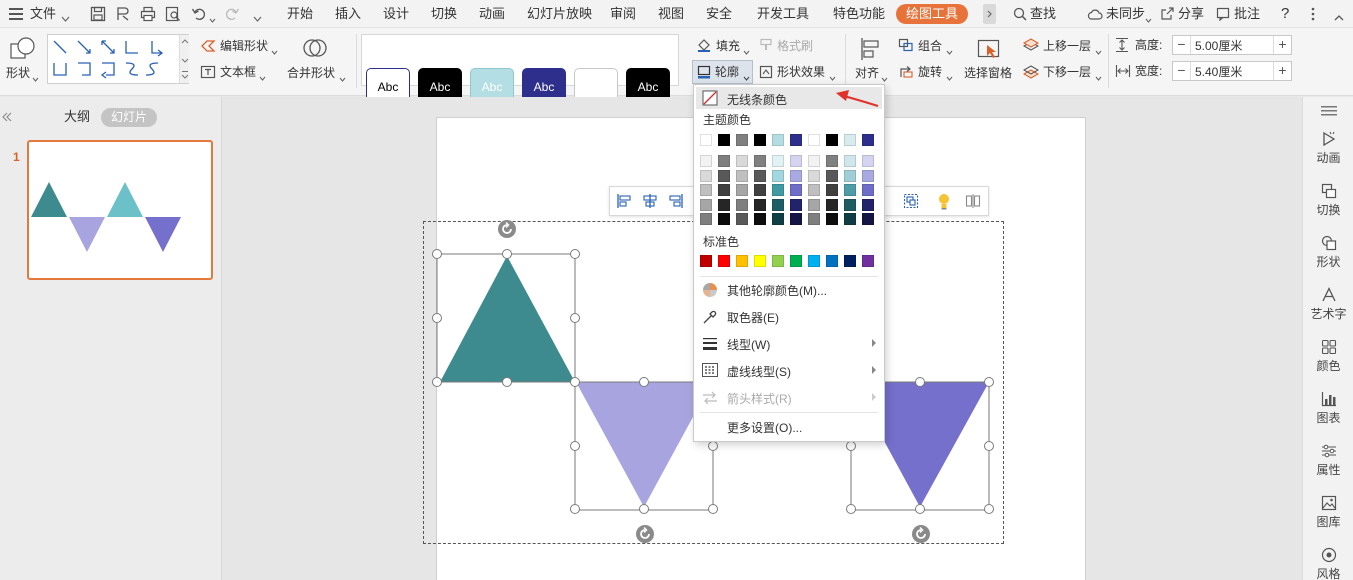 This screenshot has height=580, width=1353. What do you see at coordinates (859, 14) in the screenshot?
I see `tab-special-features: 特色功能` at bounding box center [859, 14].